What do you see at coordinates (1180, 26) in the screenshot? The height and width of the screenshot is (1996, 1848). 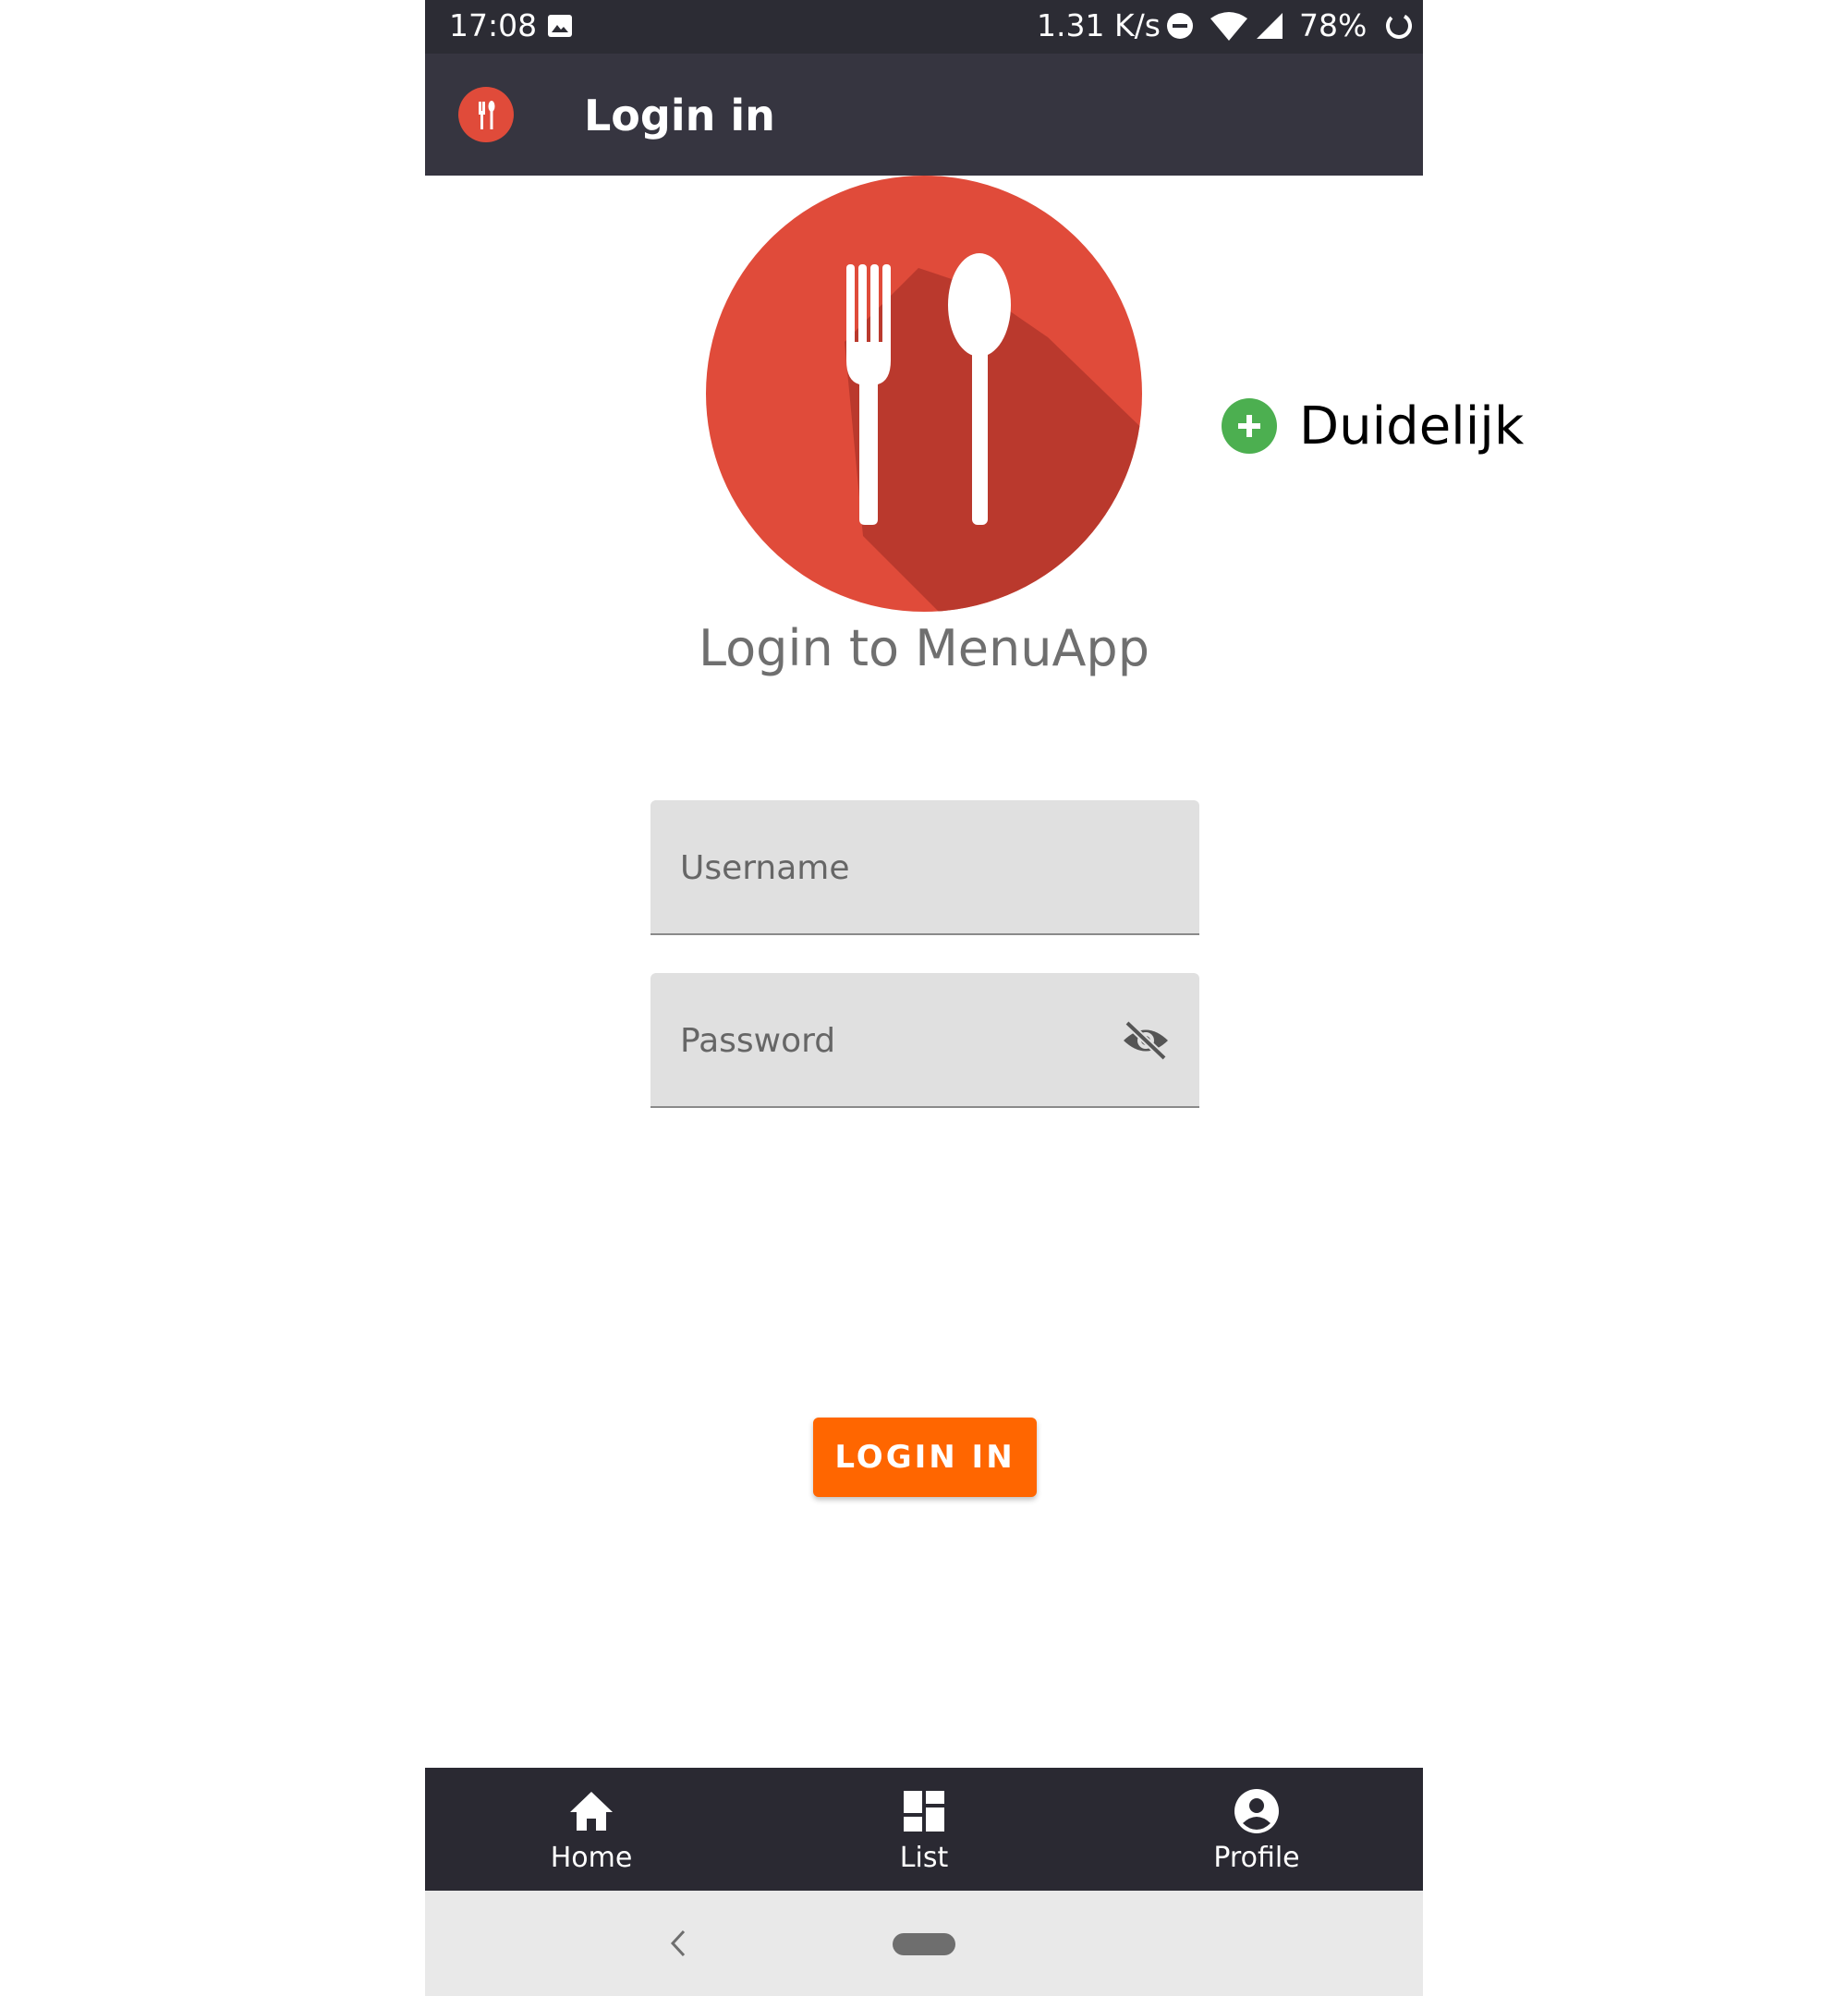 I see `do-not-disturb-icon` at bounding box center [1180, 26].